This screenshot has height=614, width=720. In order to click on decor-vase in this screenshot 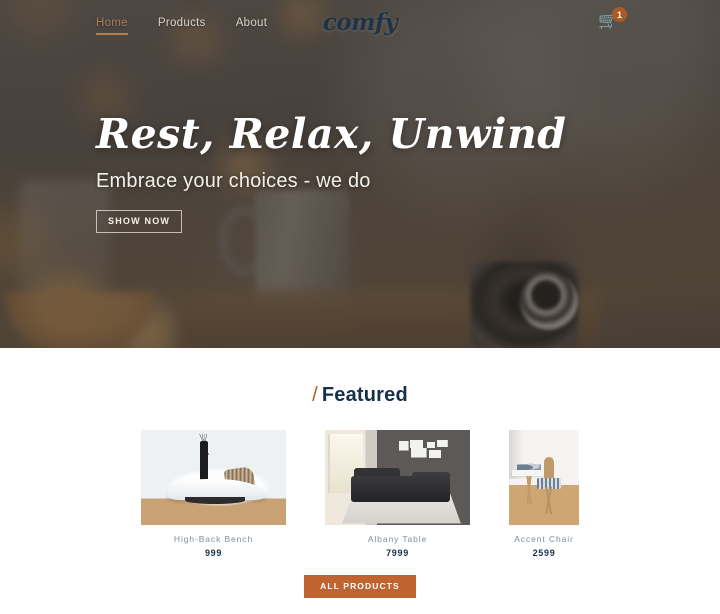, I will do `click(204, 462)`.